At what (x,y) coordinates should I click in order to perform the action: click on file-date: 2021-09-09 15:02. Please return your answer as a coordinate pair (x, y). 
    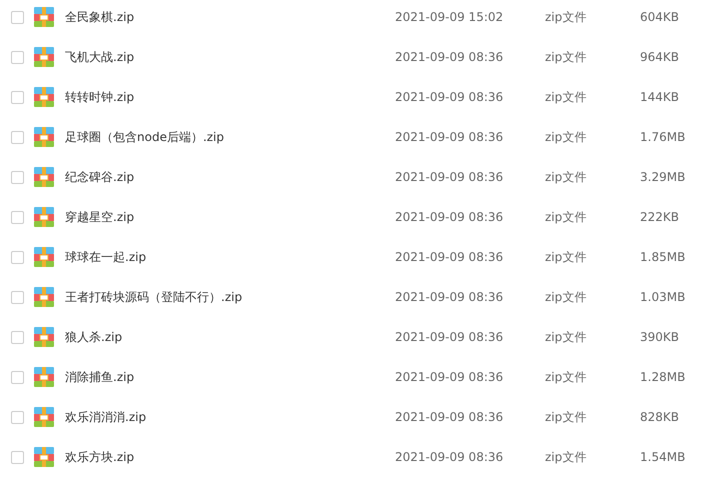
    Looking at the image, I should click on (449, 17).